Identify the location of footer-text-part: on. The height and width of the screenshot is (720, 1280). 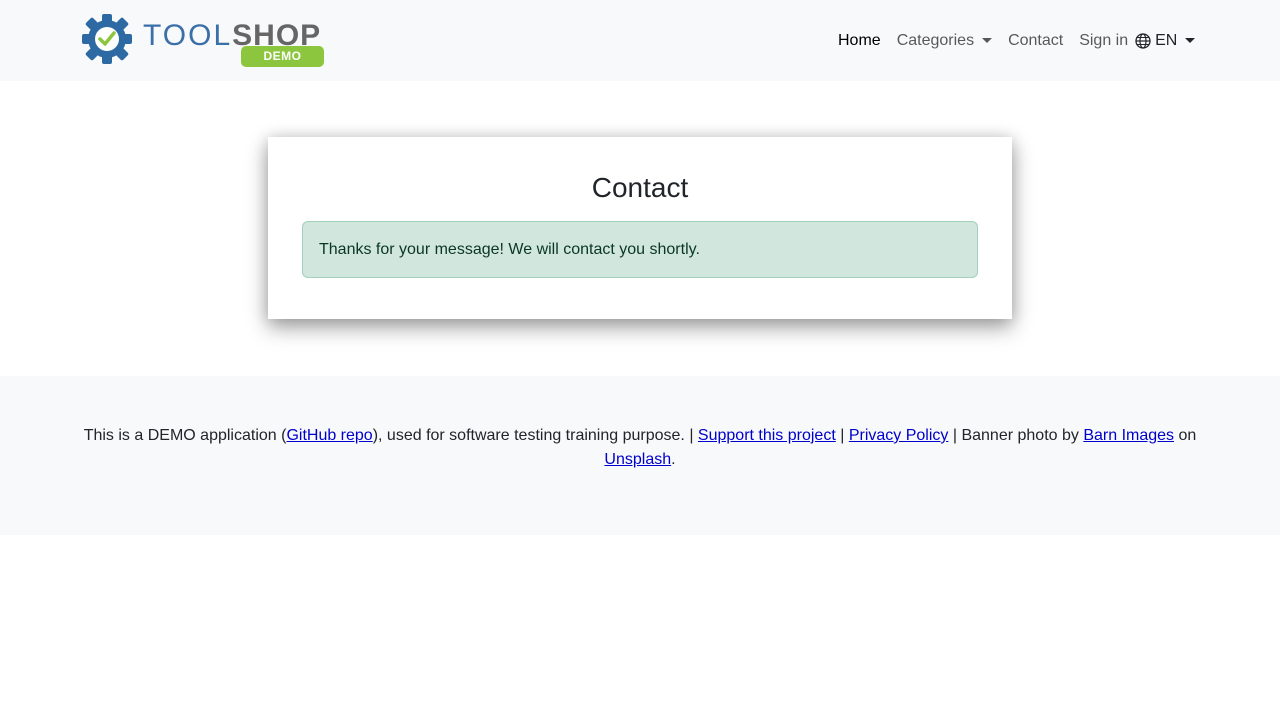
(1185, 435).